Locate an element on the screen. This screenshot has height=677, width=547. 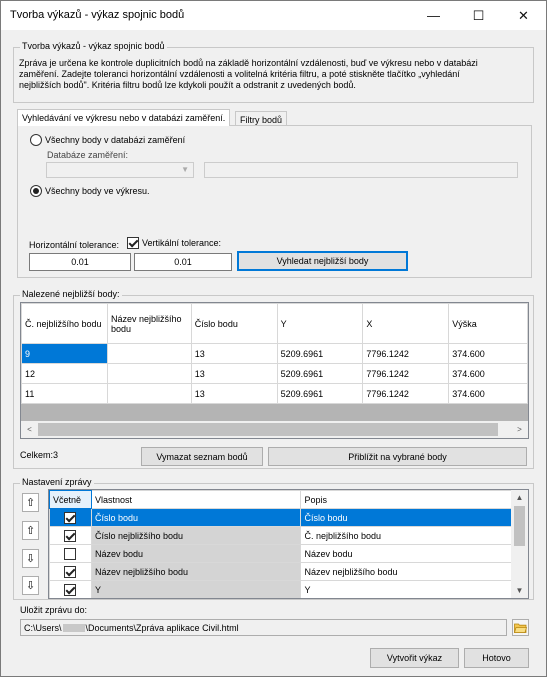
move-top-button: ⇧ is located at coordinates (30, 502).